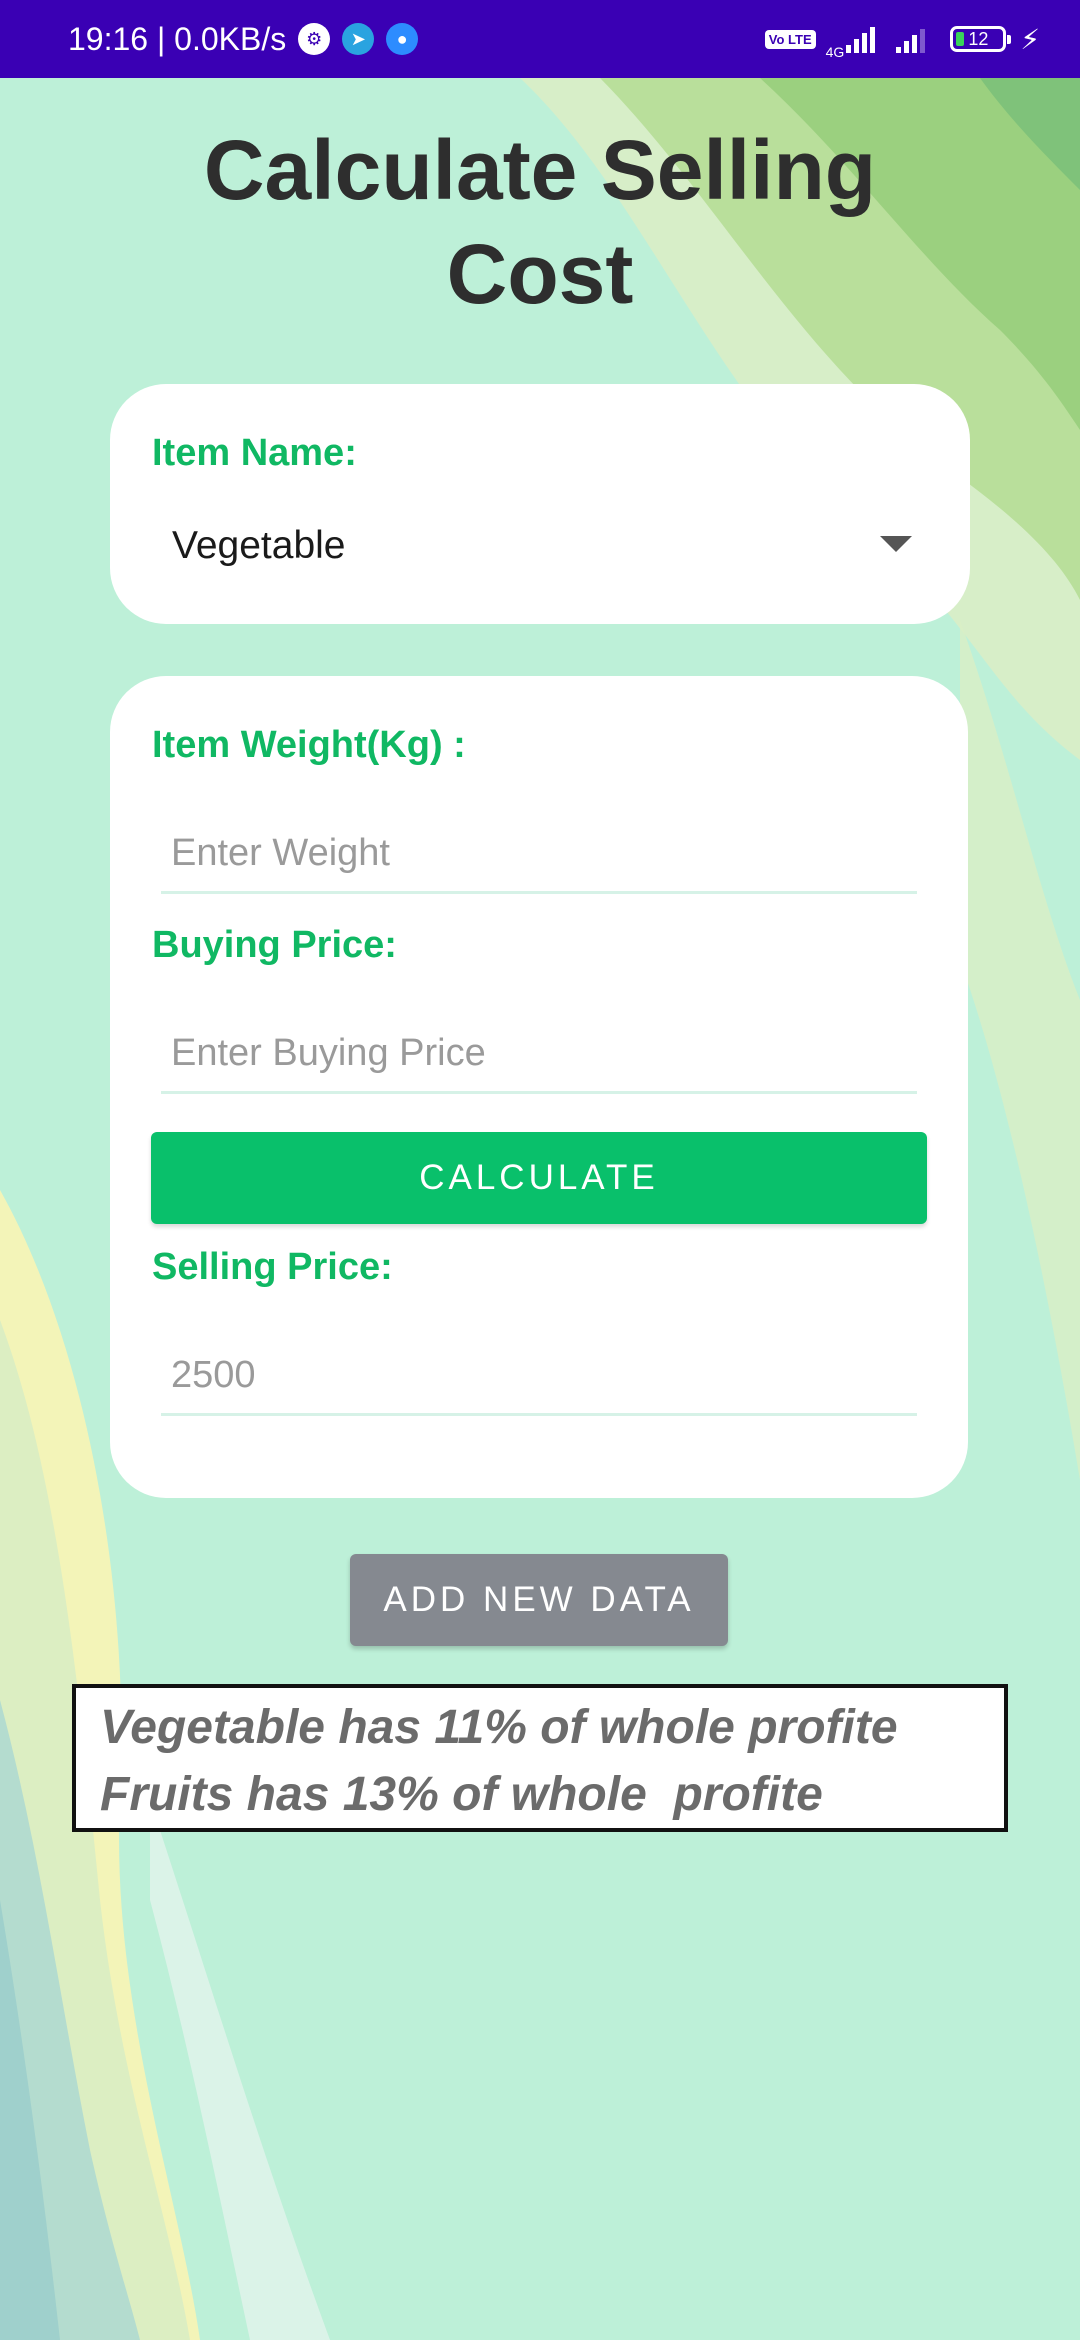 Image resolution: width=1080 pixels, height=2340 pixels. What do you see at coordinates (259, 545) in the screenshot?
I see `item-name-selected: Vegetable` at bounding box center [259, 545].